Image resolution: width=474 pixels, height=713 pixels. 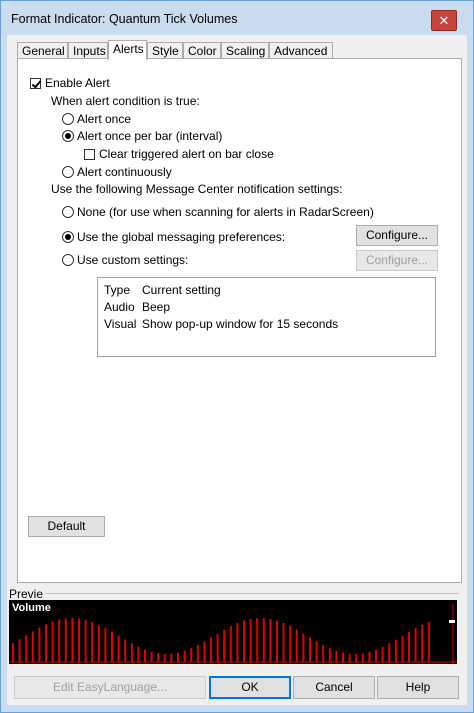 I want to click on enable-alert-label: Enable Alert, so click(x=77, y=83).